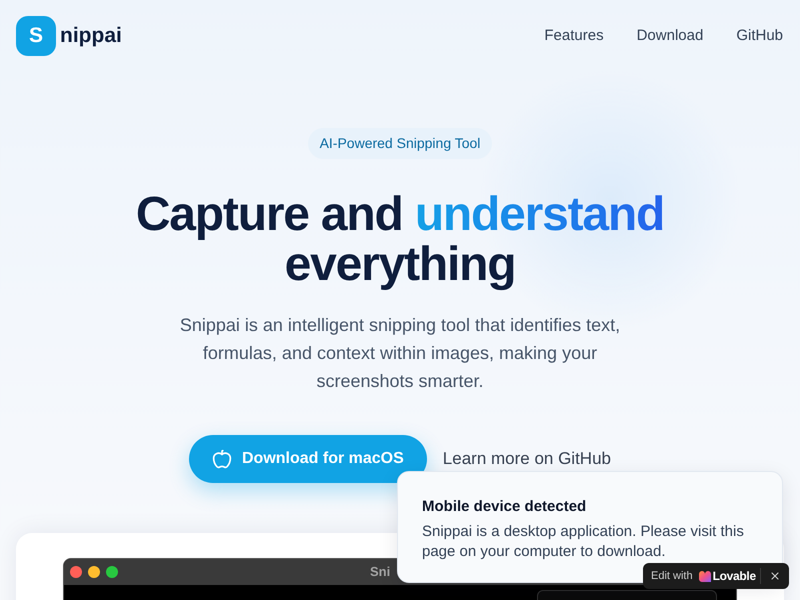 The height and width of the screenshot is (600, 800). I want to click on github-link: Learn more on GitHub, so click(526, 459).